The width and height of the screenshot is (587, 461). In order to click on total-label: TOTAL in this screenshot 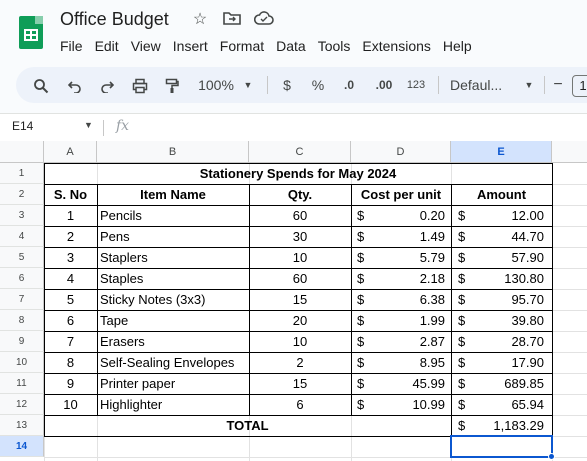, I will do `click(247, 425)`.